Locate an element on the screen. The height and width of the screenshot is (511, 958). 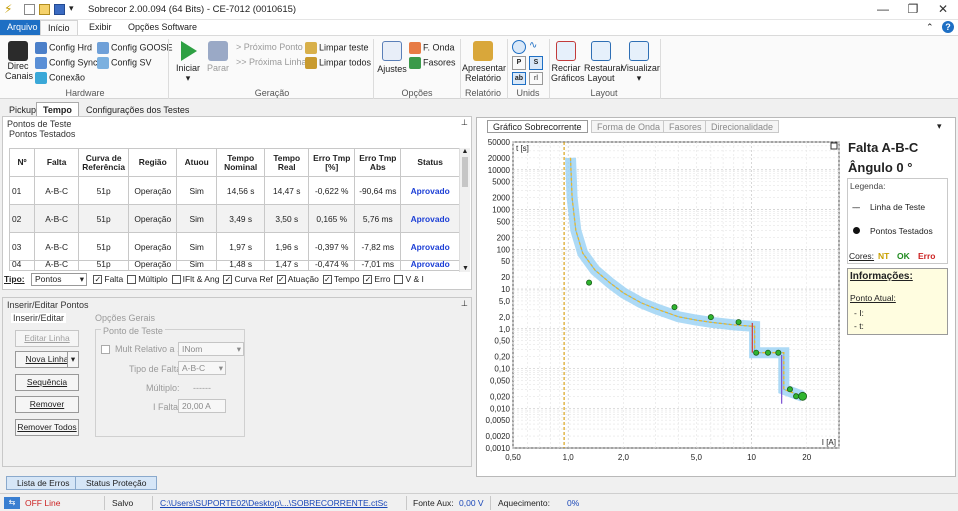
limpar-todos-button: Limpar todos is located at coordinates (338, 63).